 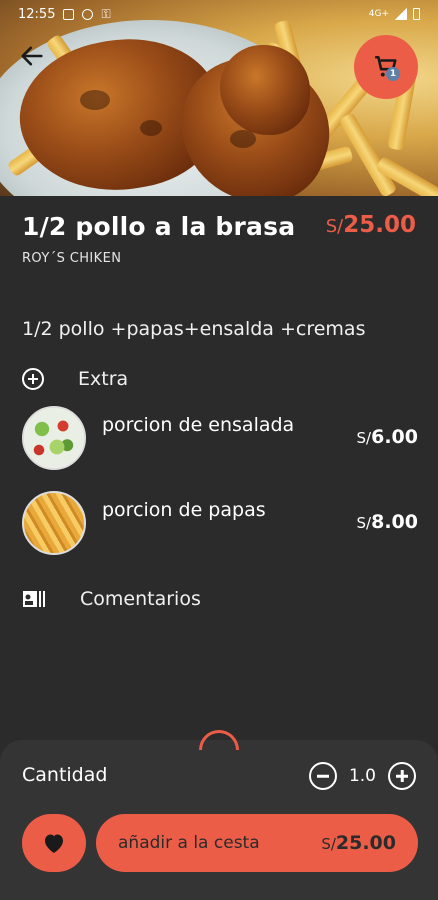 I want to click on extra-item-amount: 8.00, so click(x=394, y=522).